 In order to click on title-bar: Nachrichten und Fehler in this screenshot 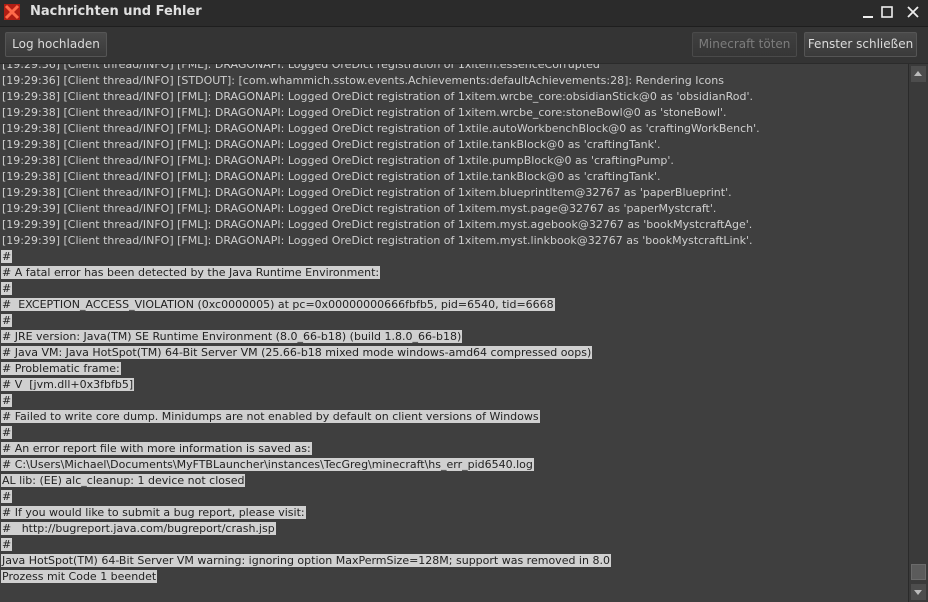, I will do `click(464, 13)`.